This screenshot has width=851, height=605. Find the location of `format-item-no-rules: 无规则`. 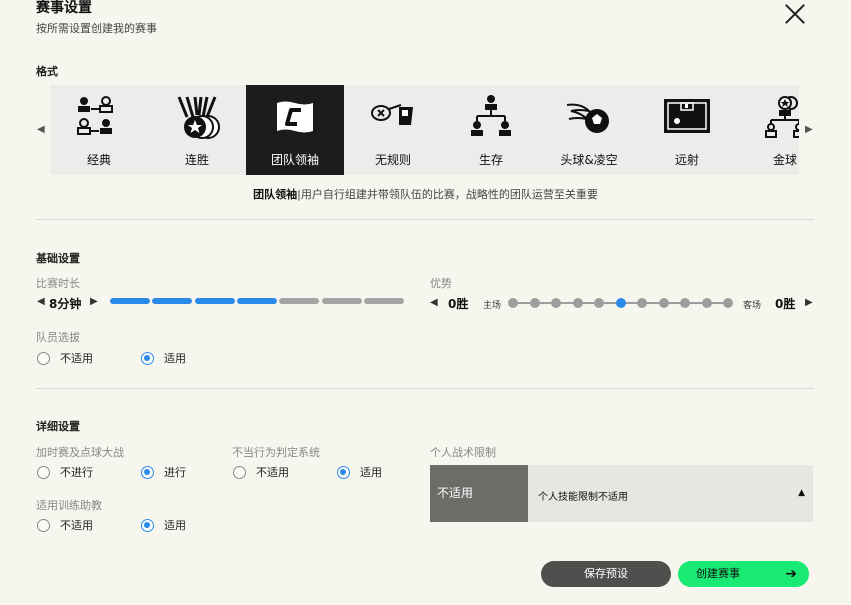

format-item-no-rules: 无规则 is located at coordinates (393, 130).